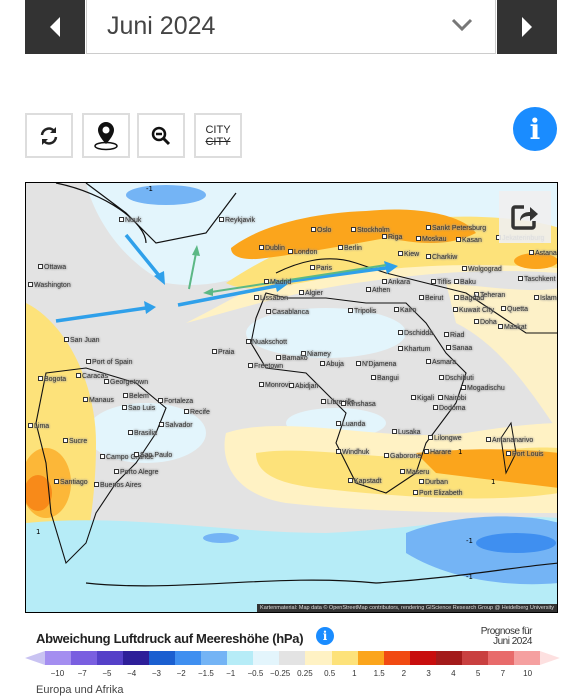 This screenshot has width=582, height=696. What do you see at coordinates (325, 636) in the screenshot?
I see `legend-info-button: i` at bounding box center [325, 636].